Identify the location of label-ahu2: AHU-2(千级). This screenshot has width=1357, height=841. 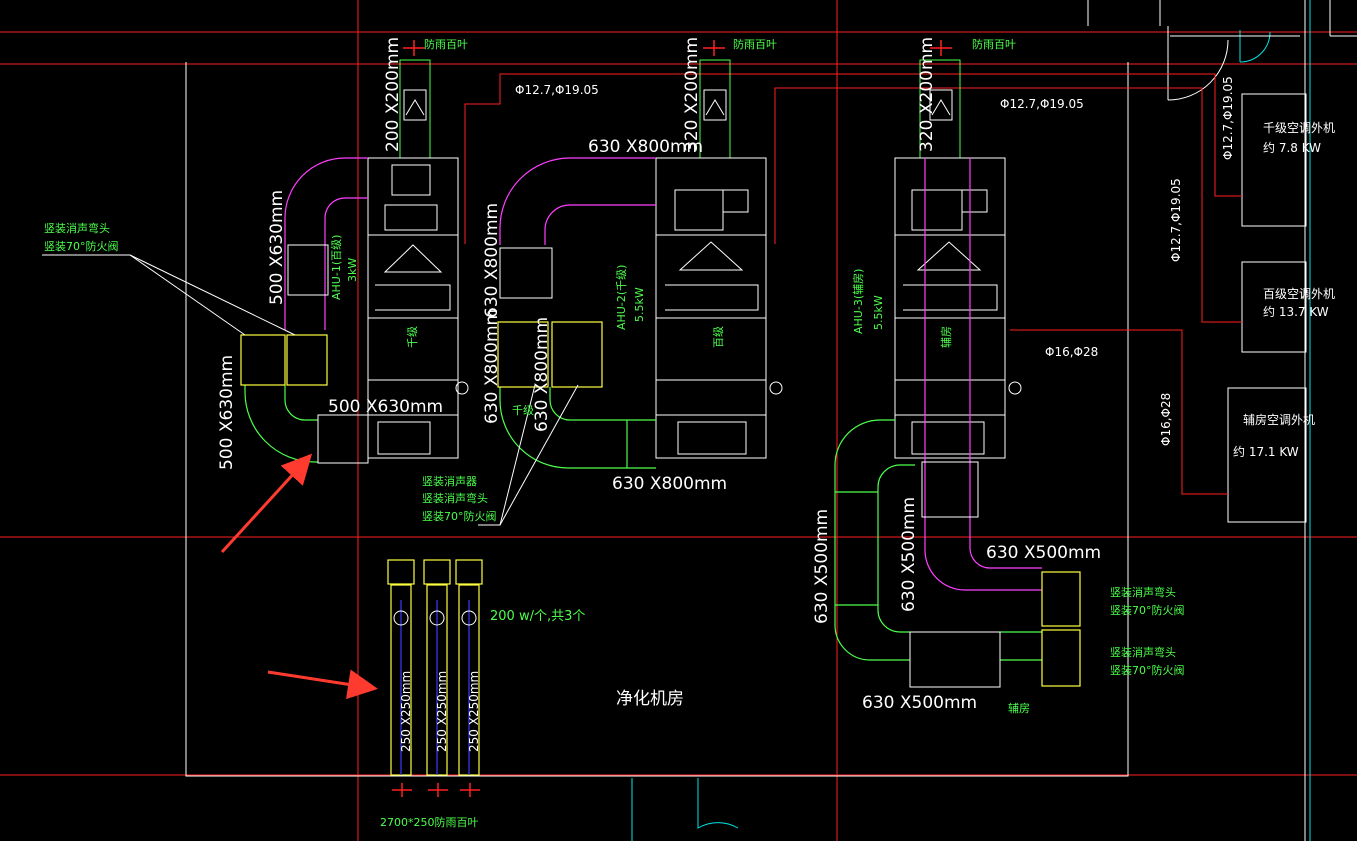
(621, 297).